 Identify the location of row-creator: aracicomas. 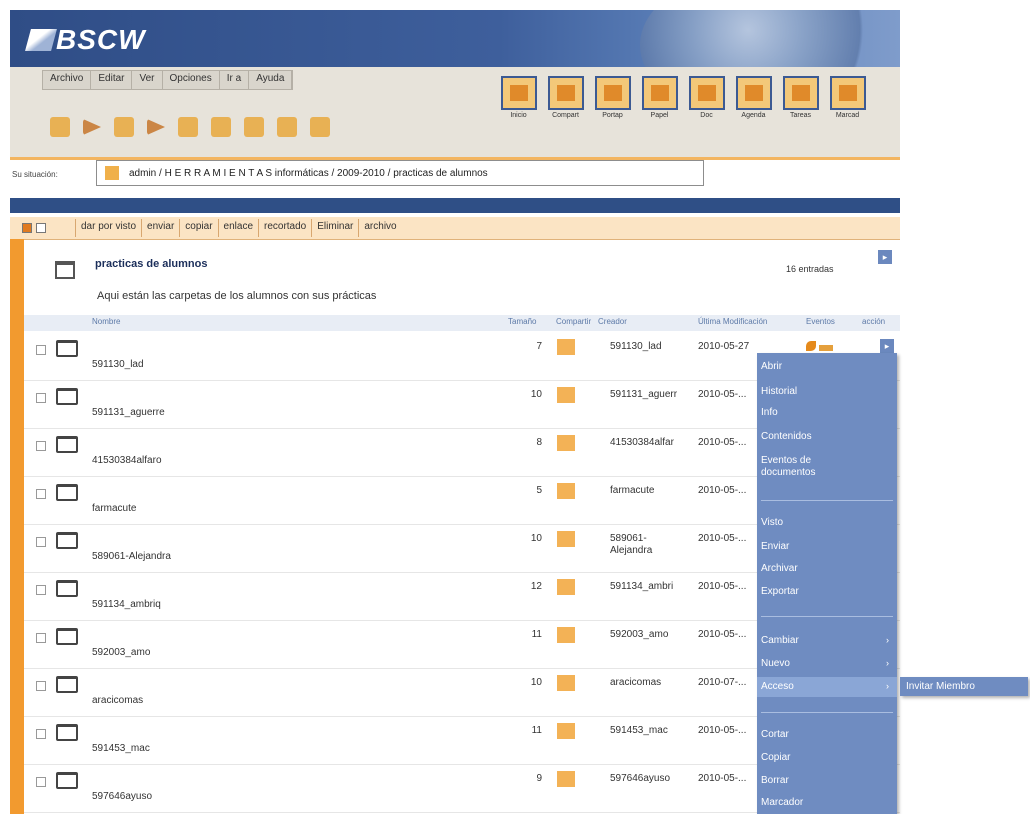
(655, 683).